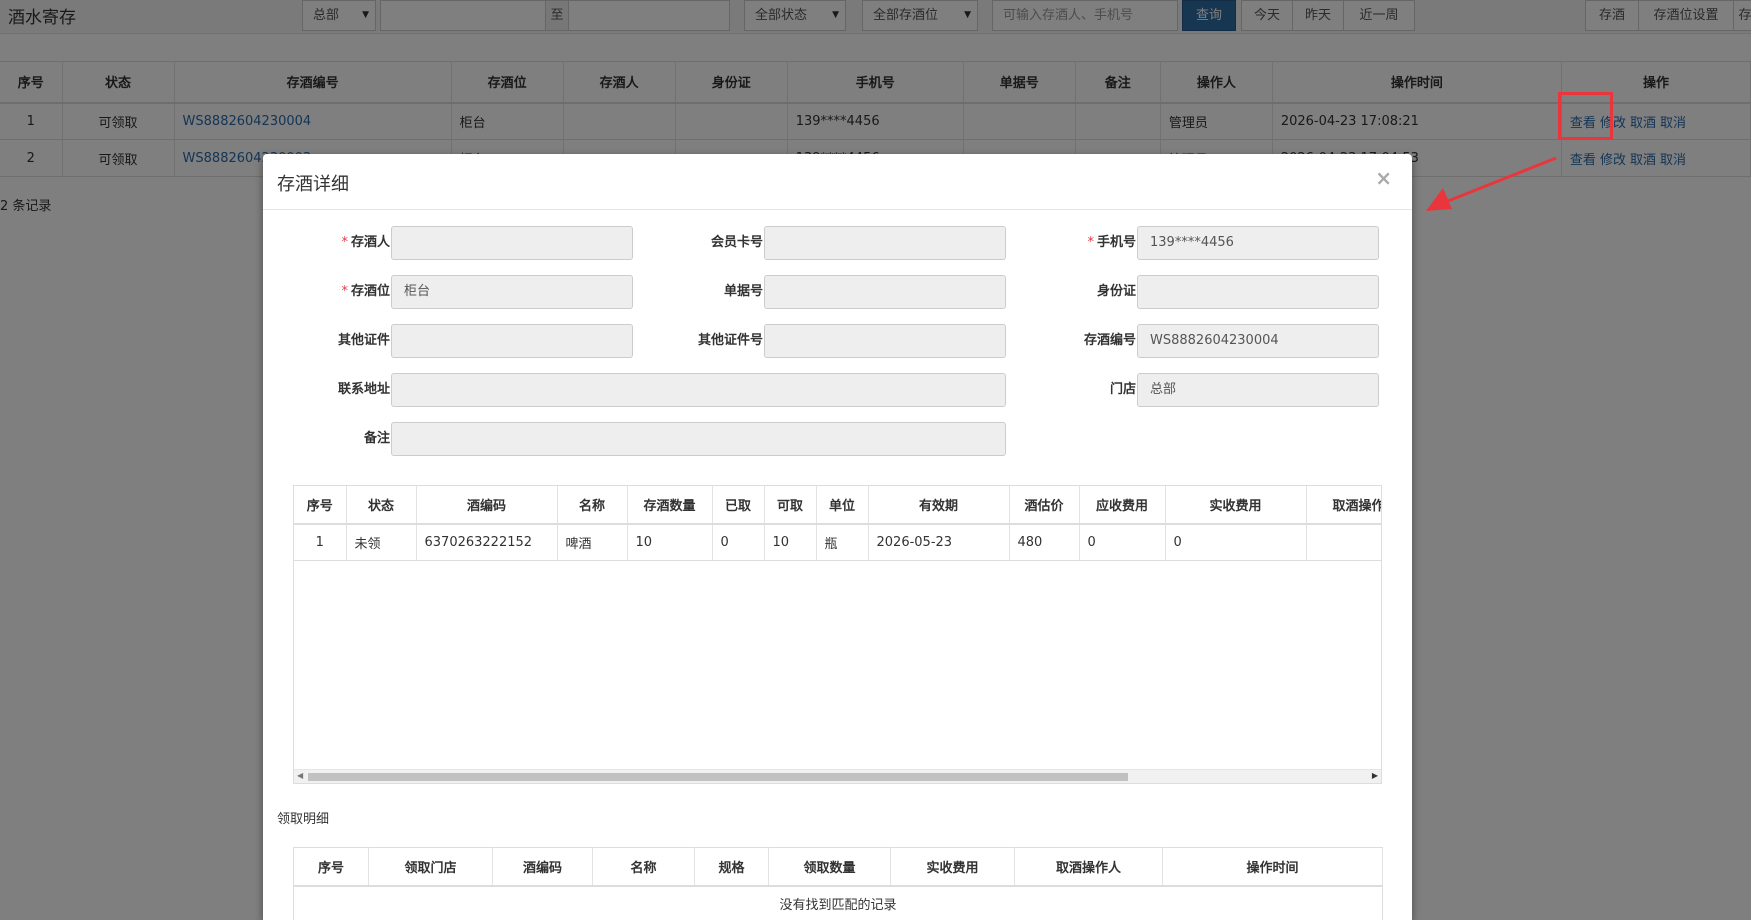  Describe the element at coordinates (1122, 389) in the screenshot. I see `store-label: 门店` at that location.